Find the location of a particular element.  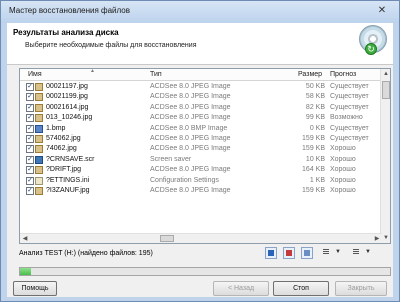

page-title: Результаты анализа диска is located at coordinates (66, 32).